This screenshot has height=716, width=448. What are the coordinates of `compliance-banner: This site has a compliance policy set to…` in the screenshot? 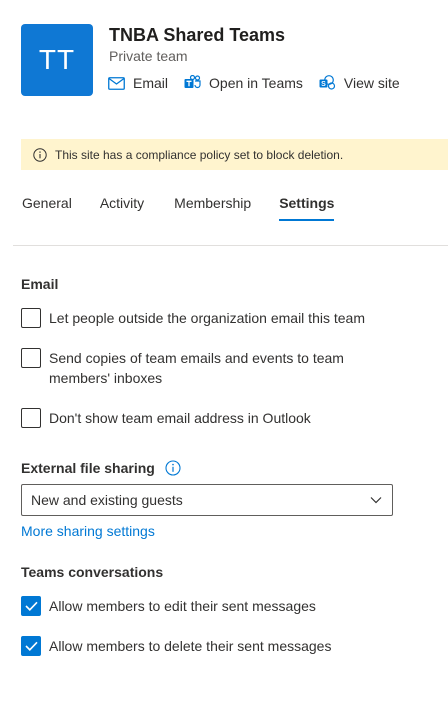 It's located at (234, 154).